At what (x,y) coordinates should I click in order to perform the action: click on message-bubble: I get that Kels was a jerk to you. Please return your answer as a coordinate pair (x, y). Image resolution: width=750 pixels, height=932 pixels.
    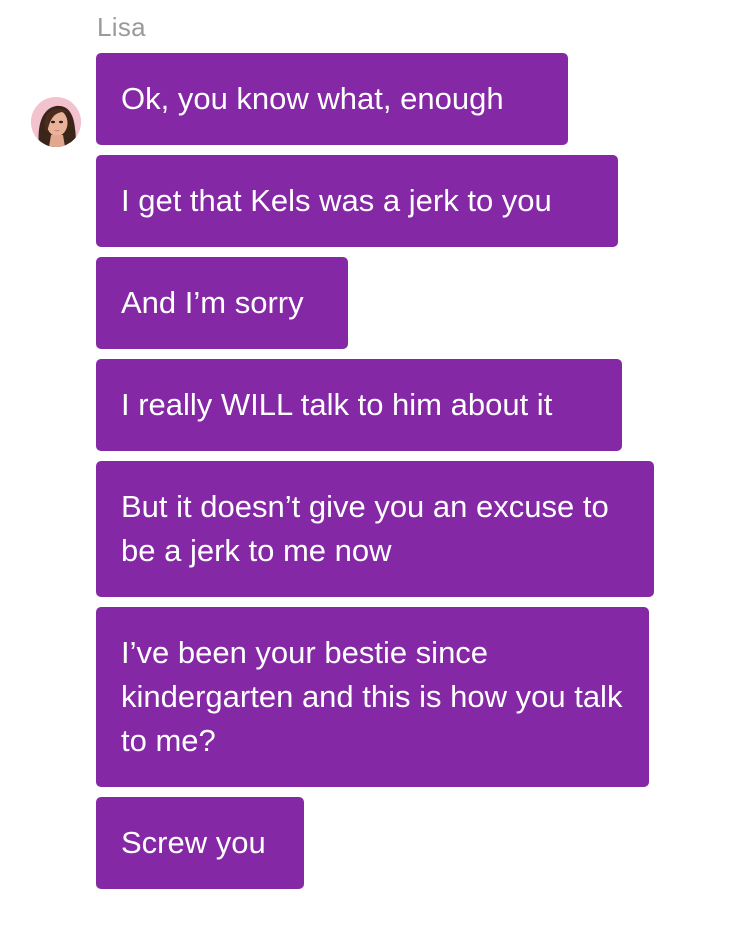
    Looking at the image, I should click on (357, 201).